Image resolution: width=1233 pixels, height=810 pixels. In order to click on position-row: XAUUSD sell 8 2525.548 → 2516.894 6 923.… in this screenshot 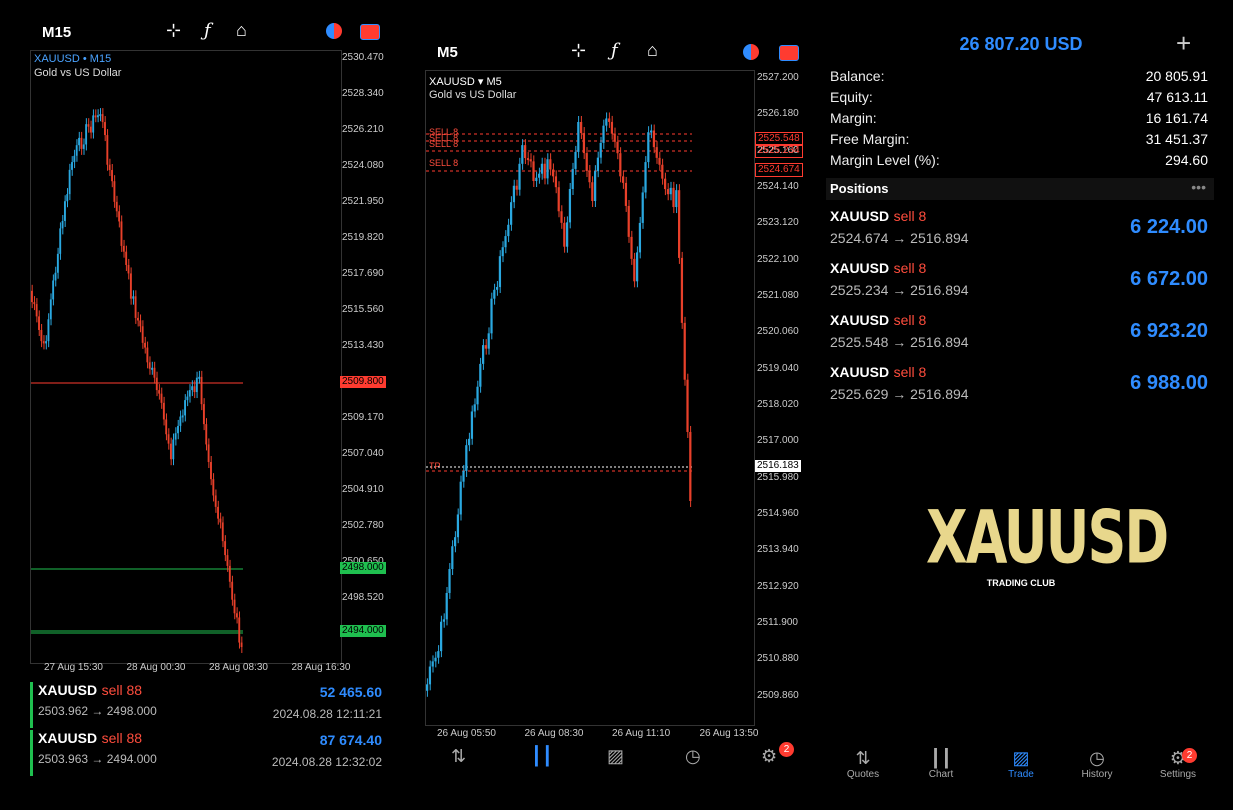, I will do `click(1021, 338)`.